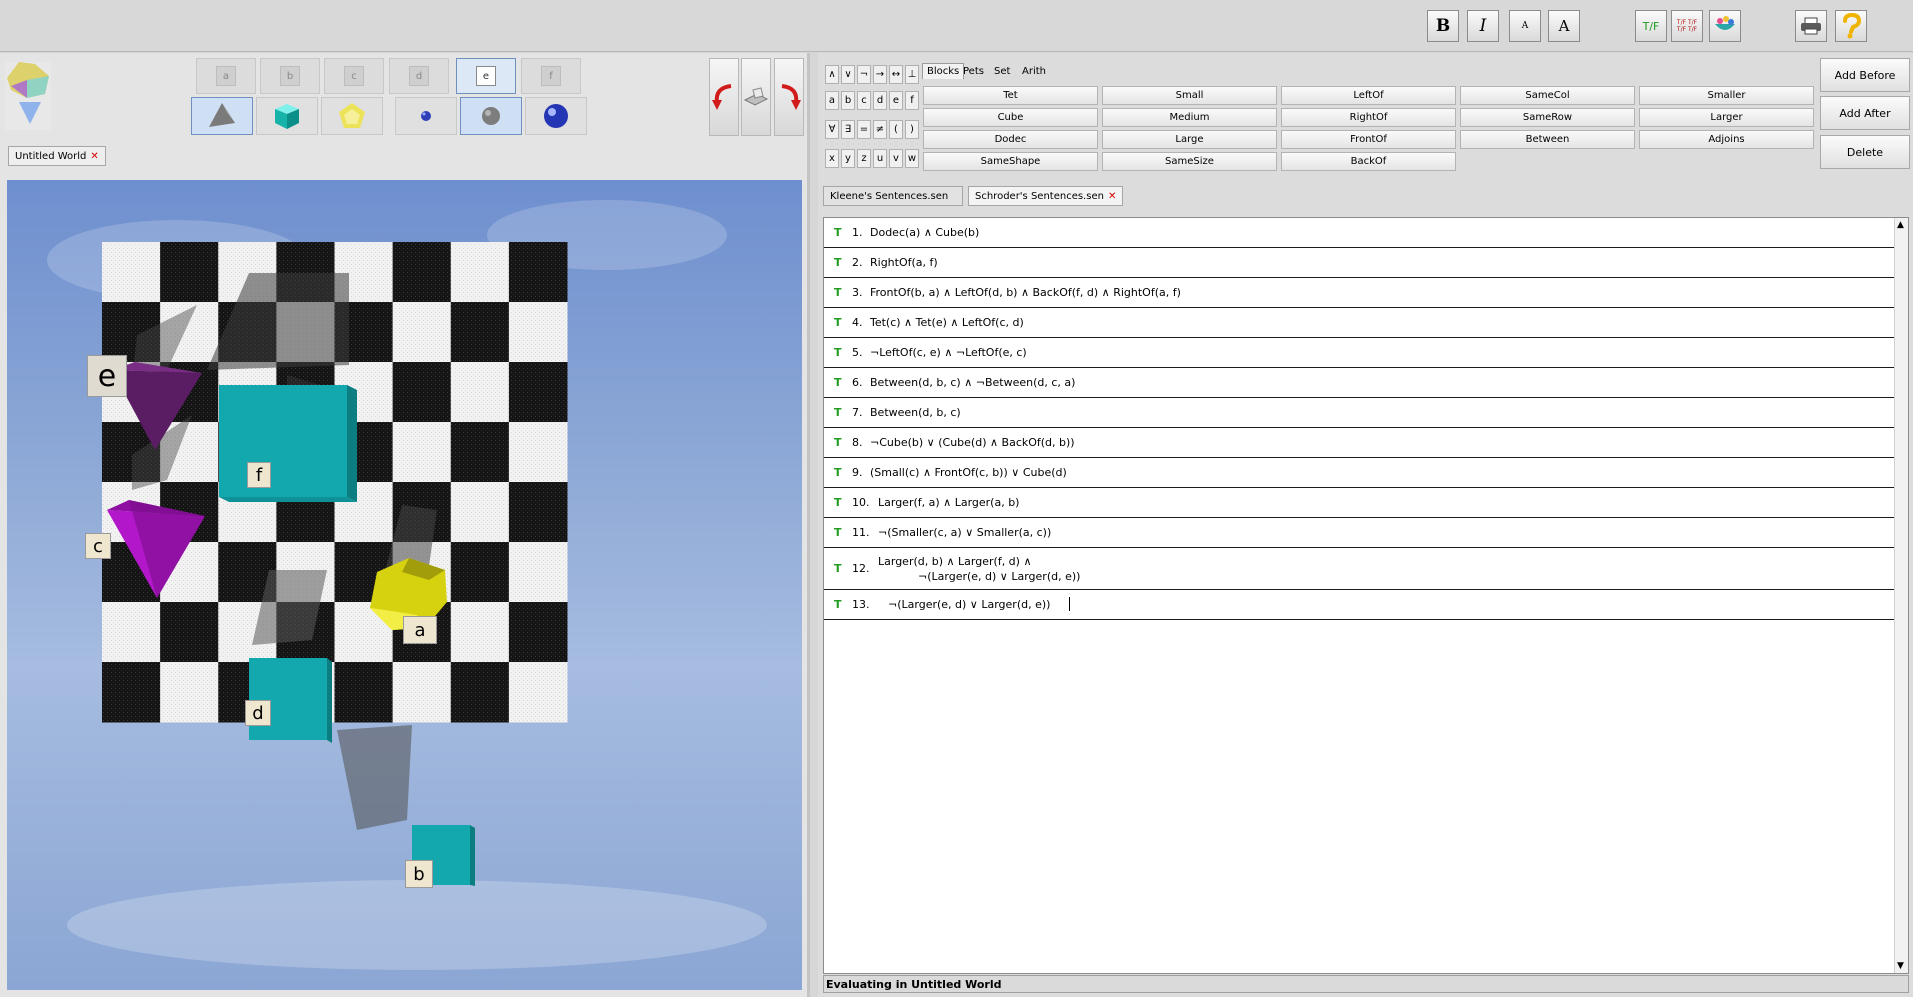 This screenshot has width=1913, height=997. I want to click on verify-tf-button: T/F, so click(1651, 26).